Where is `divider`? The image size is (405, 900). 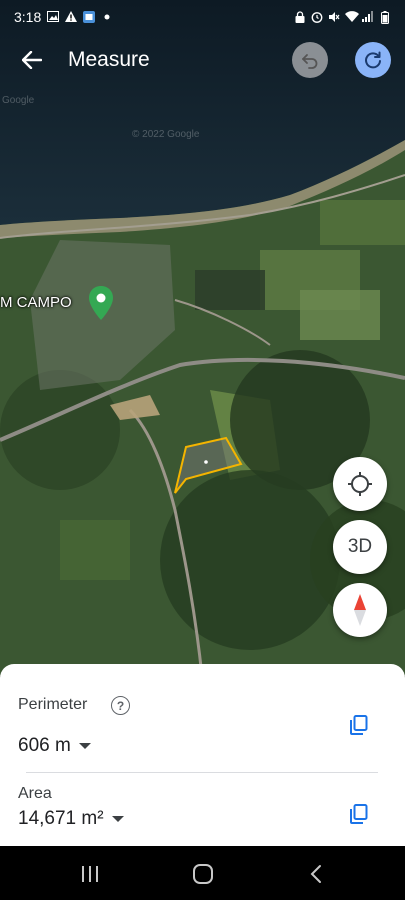
divider is located at coordinates (202, 772).